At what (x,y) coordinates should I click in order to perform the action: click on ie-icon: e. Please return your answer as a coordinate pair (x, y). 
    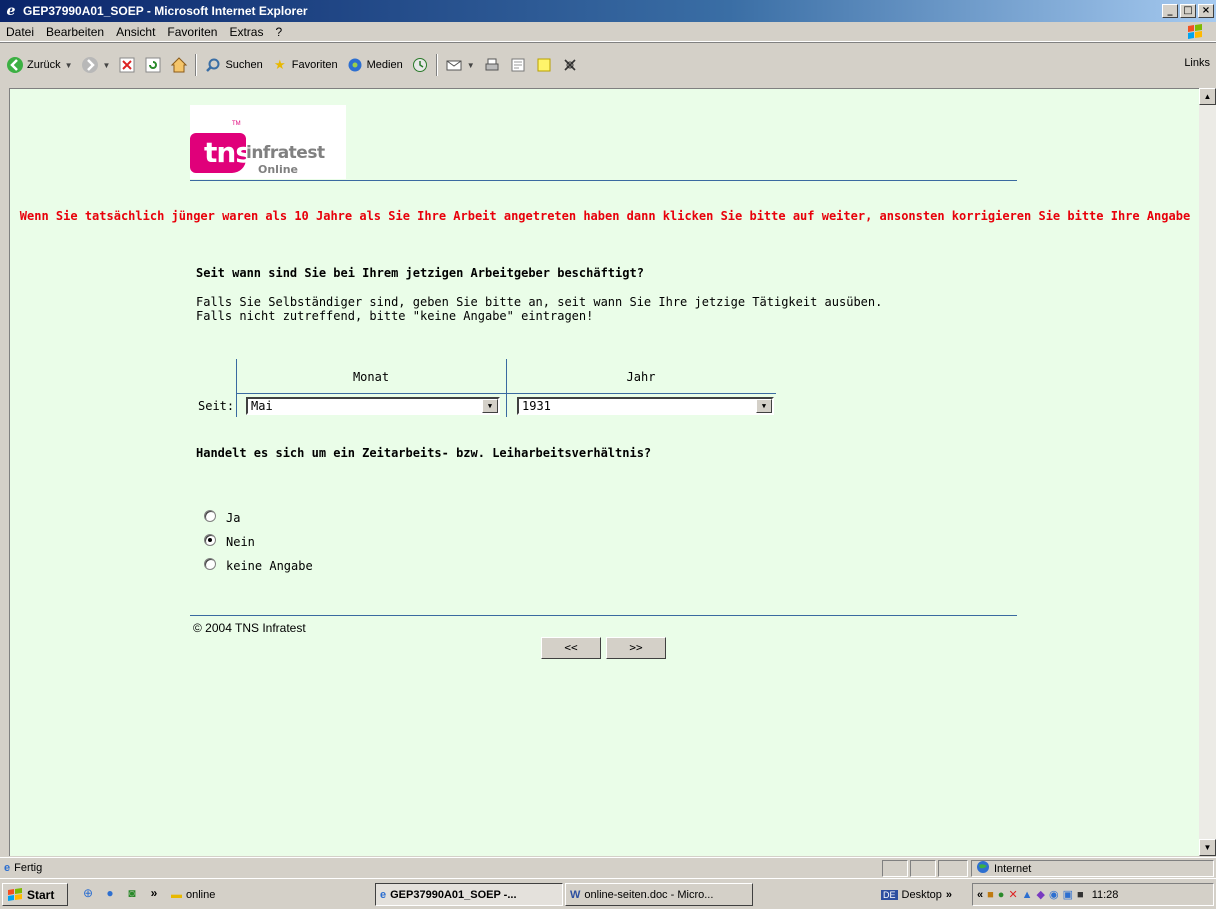
    Looking at the image, I should click on (383, 894).